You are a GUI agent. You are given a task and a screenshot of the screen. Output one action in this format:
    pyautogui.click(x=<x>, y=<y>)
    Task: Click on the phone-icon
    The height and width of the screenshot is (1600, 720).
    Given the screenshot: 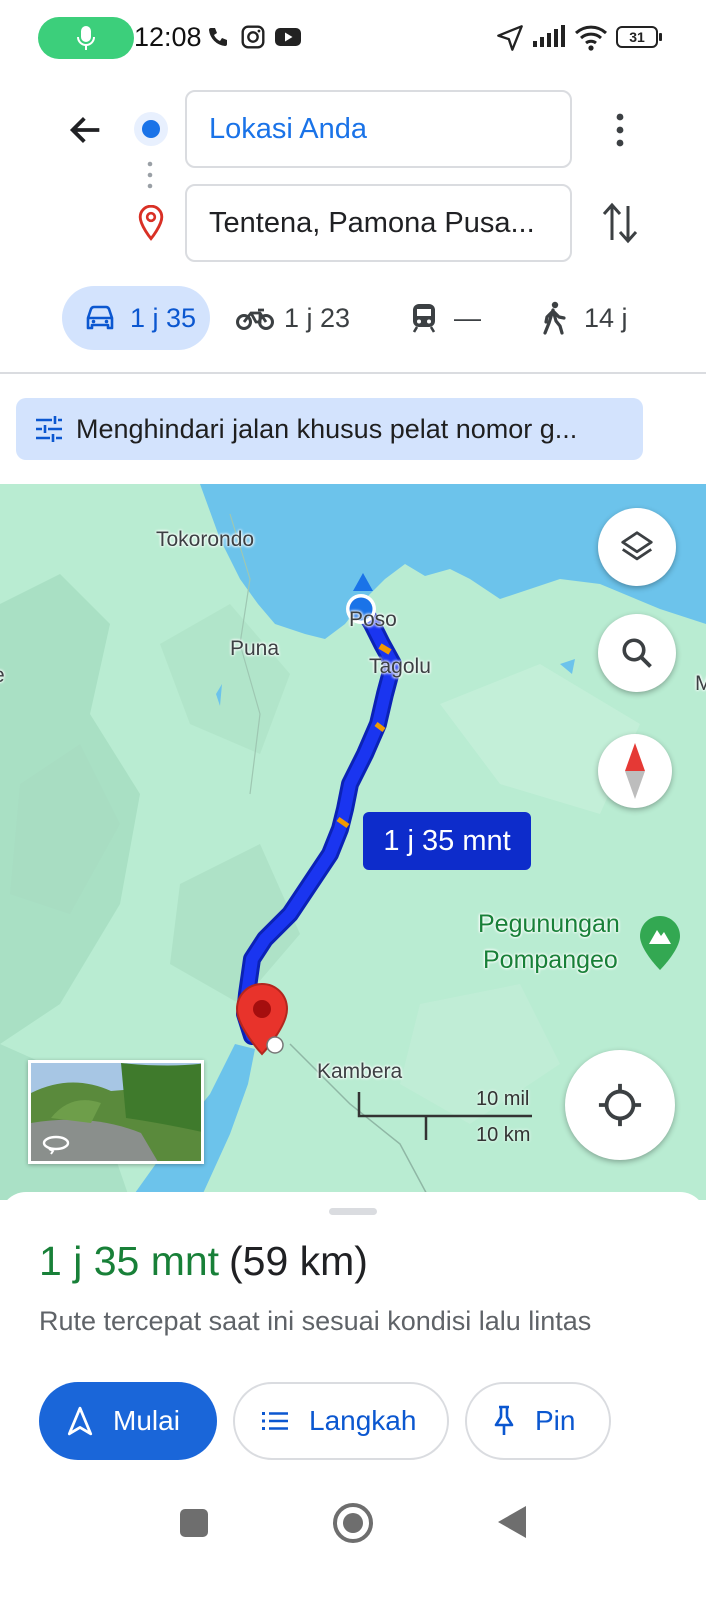 What is the action you would take?
    pyautogui.click(x=218, y=37)
    